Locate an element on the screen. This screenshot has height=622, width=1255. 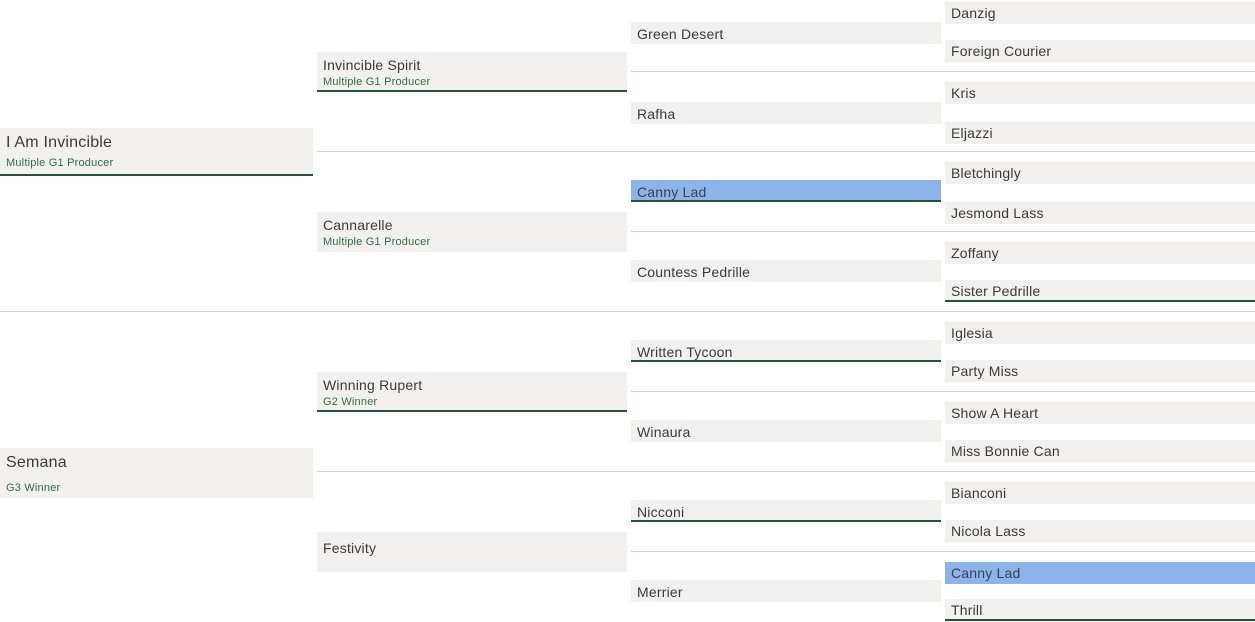
pedigree-cell-gen4: Danzig is located at coordinates (1100, 13).